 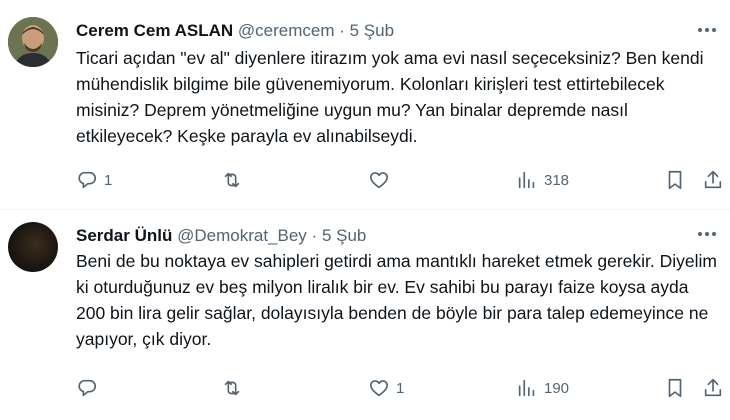 What do you see at coordinates (108, 180) in the screenshot?
I see `reply-count: 1` at bounding box center [108, 180].